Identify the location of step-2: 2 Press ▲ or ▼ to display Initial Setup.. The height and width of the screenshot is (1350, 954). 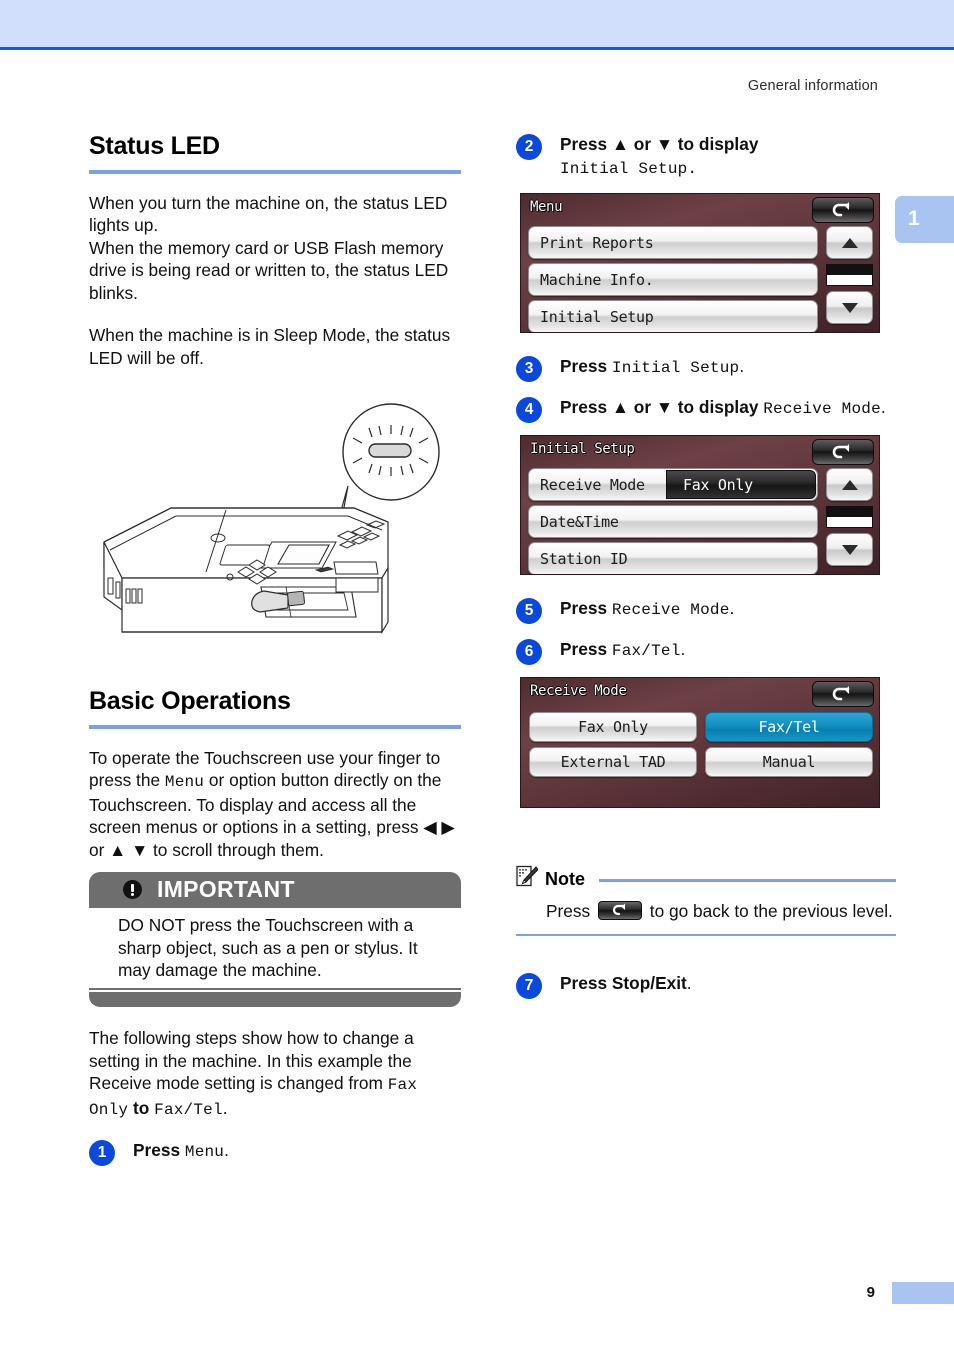
(706, 157).